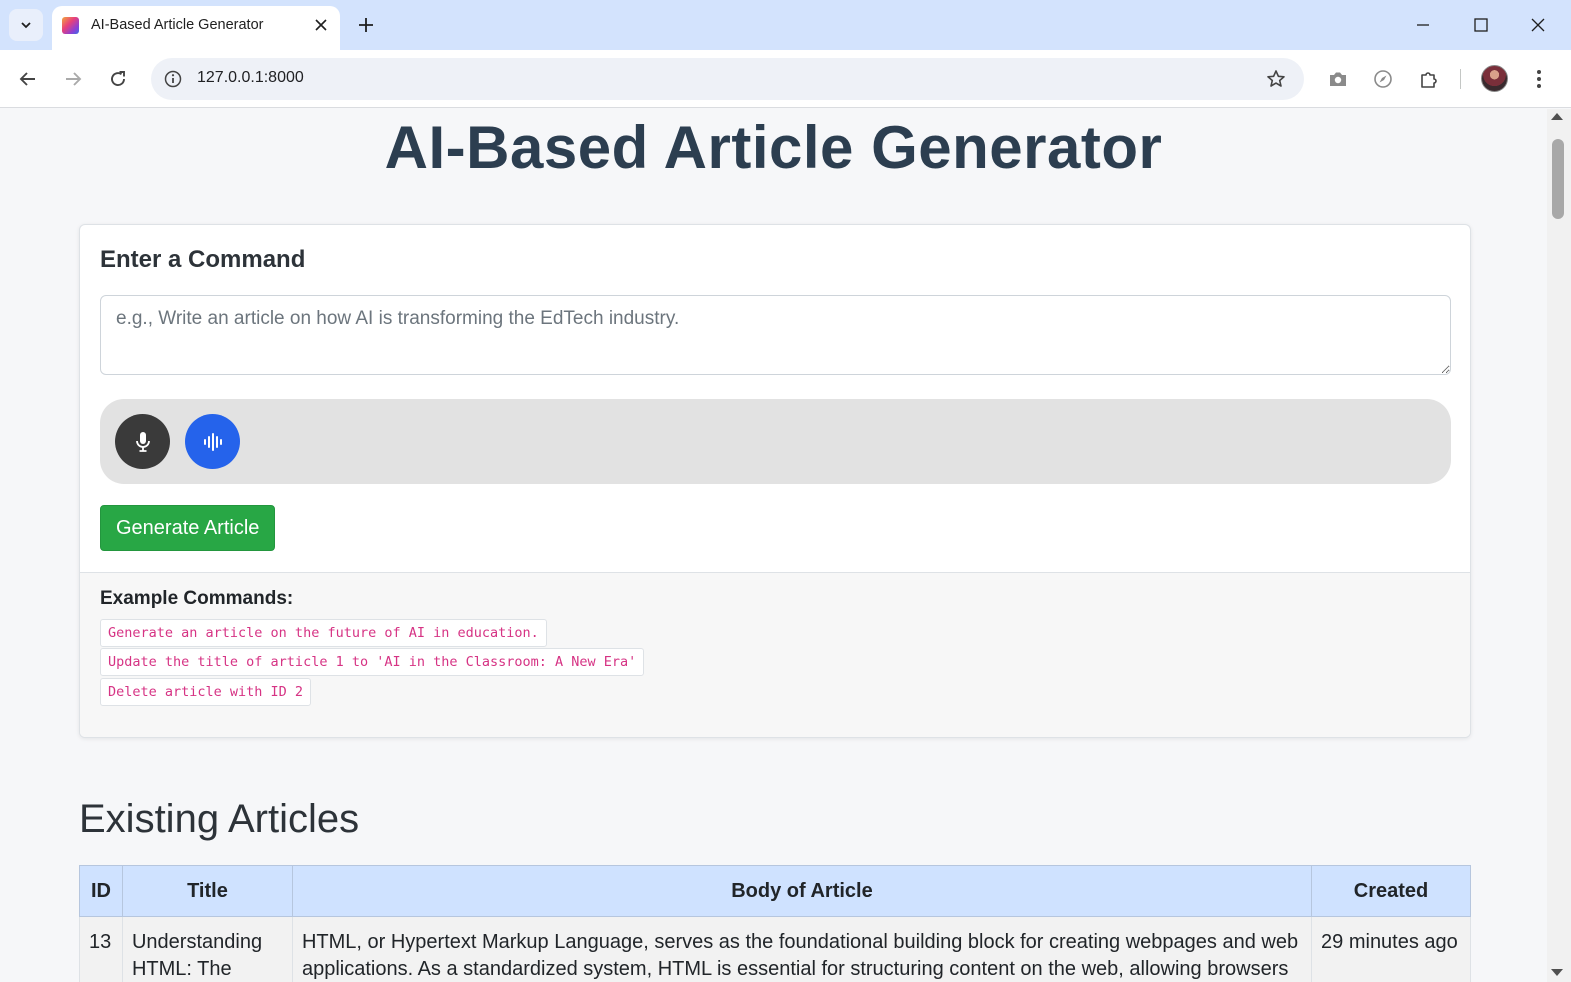 This screenshot has width=1571, height=982. Describe the element at coordinates (1539, 79) in the screenshot. I see `more-menu-icon` at that location.